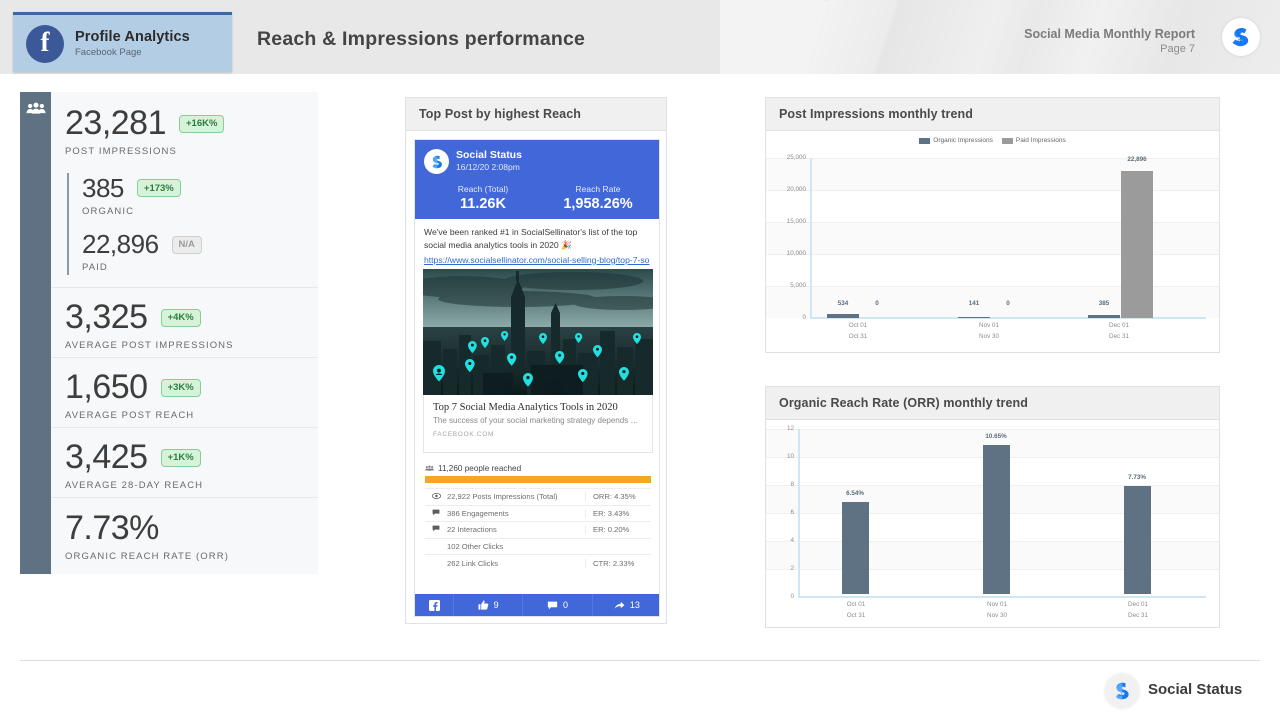  I want to click on table-cell-right: CTR: 2.33%, so click(618, 563).